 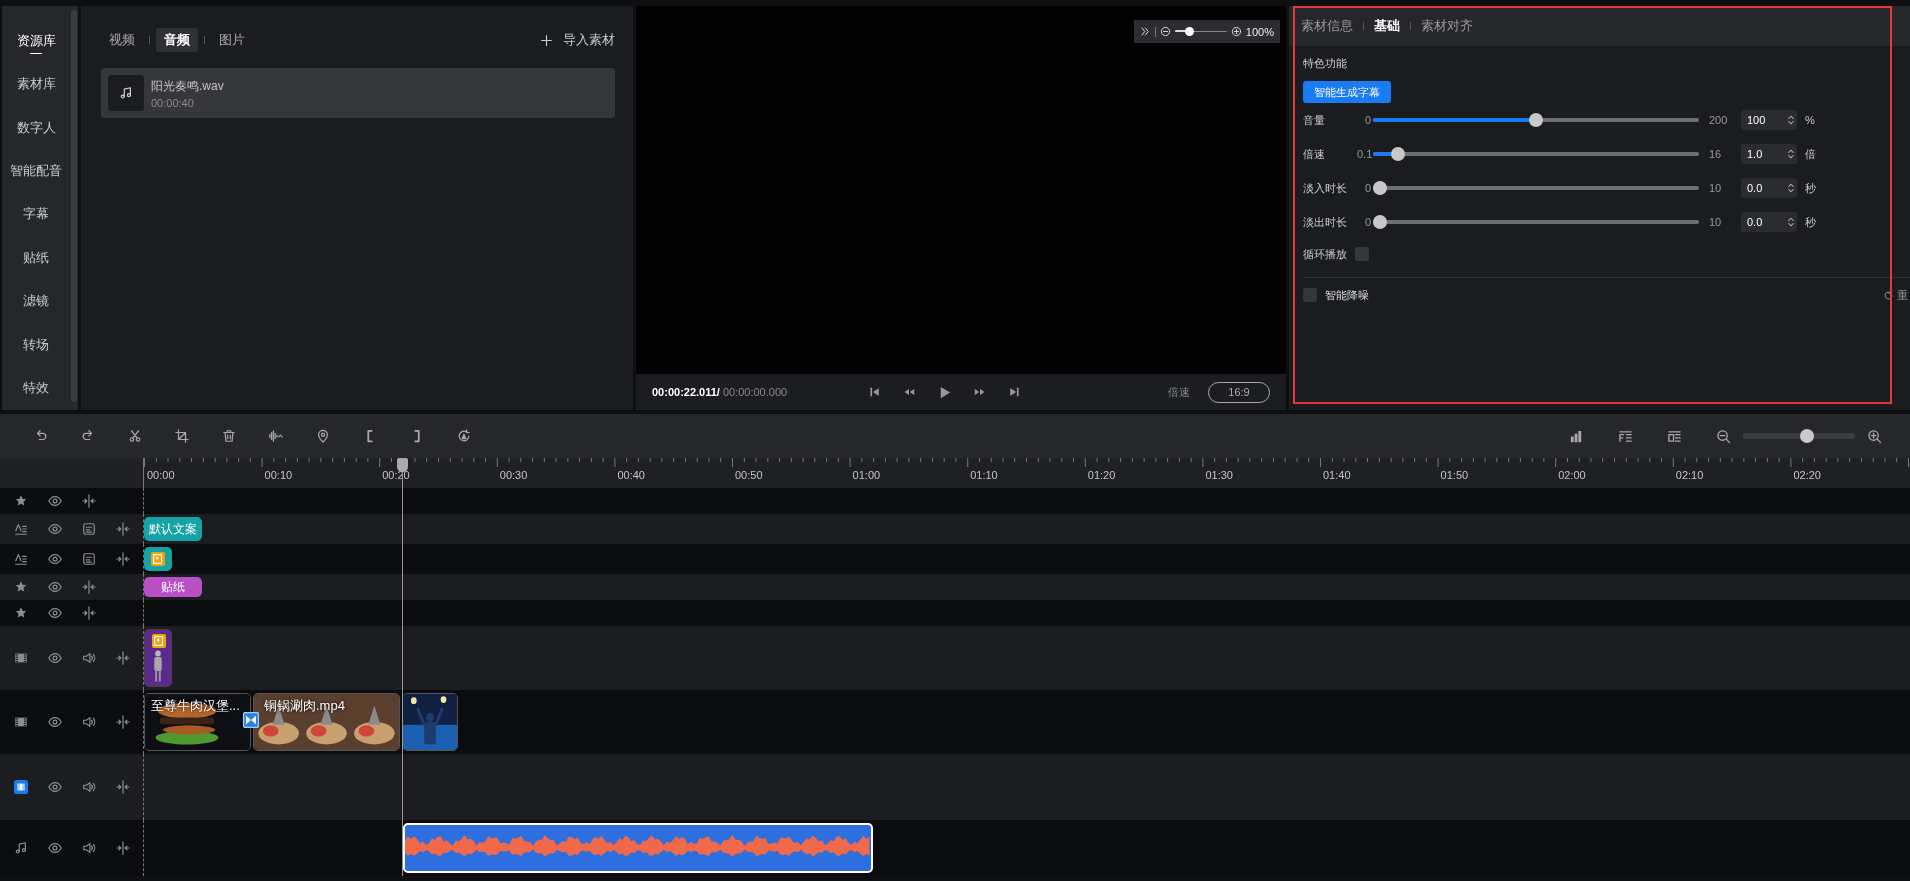 I want to click on avatar-clip, so click(x=158, y=658).